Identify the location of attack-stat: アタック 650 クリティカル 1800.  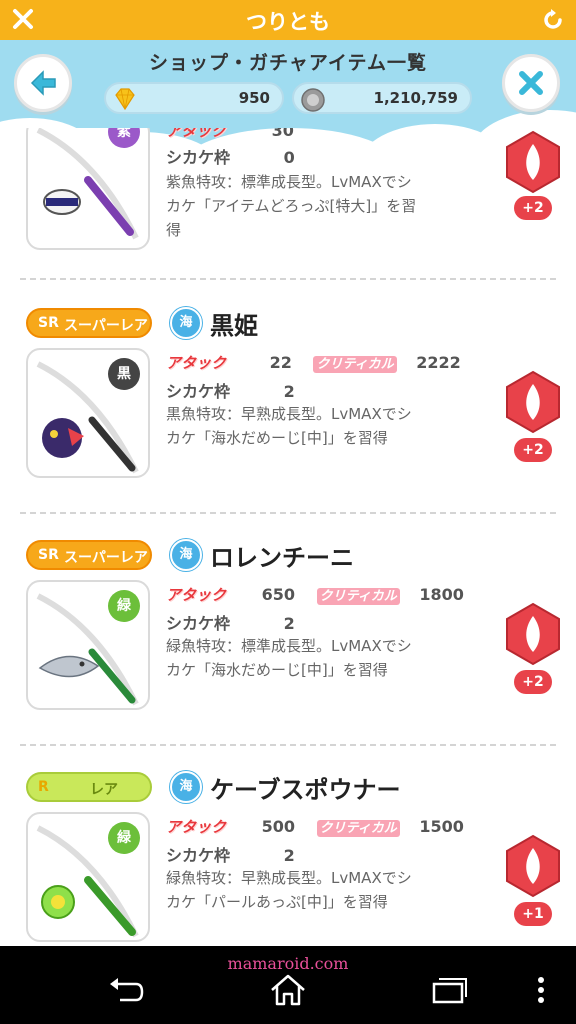
(315, 595).